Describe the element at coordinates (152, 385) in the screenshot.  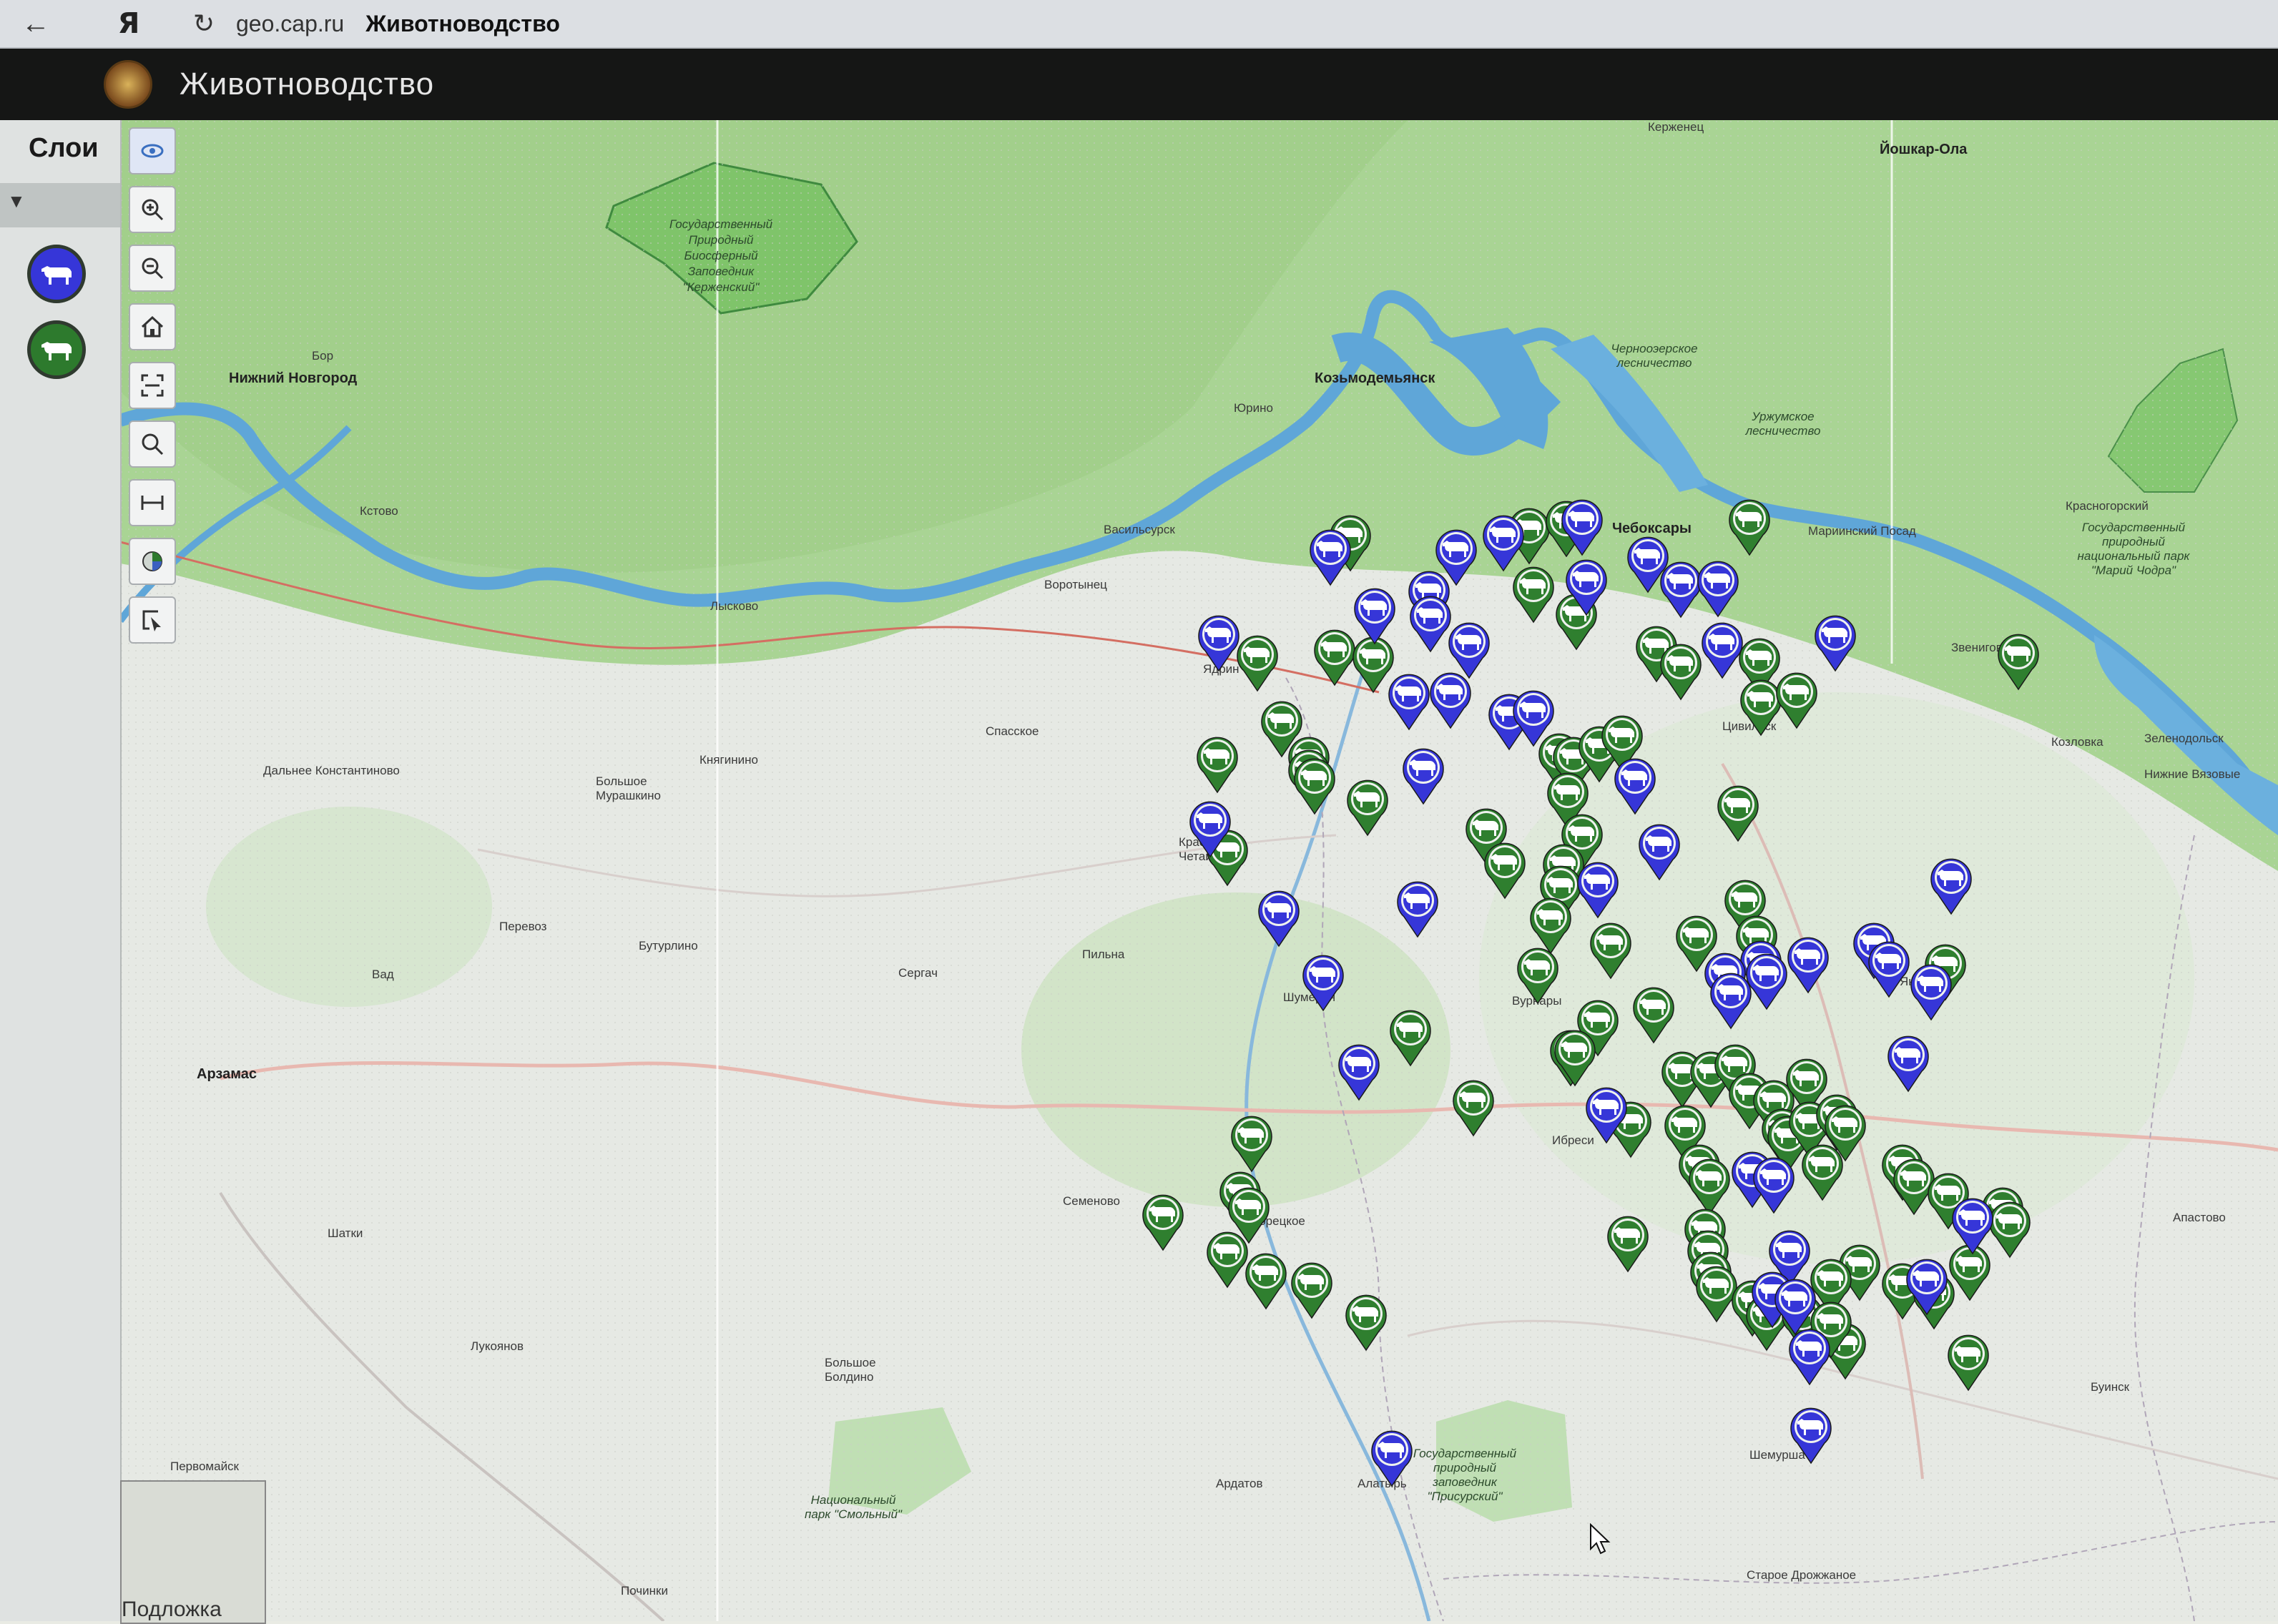
I see `full-extent-tool` at that location.